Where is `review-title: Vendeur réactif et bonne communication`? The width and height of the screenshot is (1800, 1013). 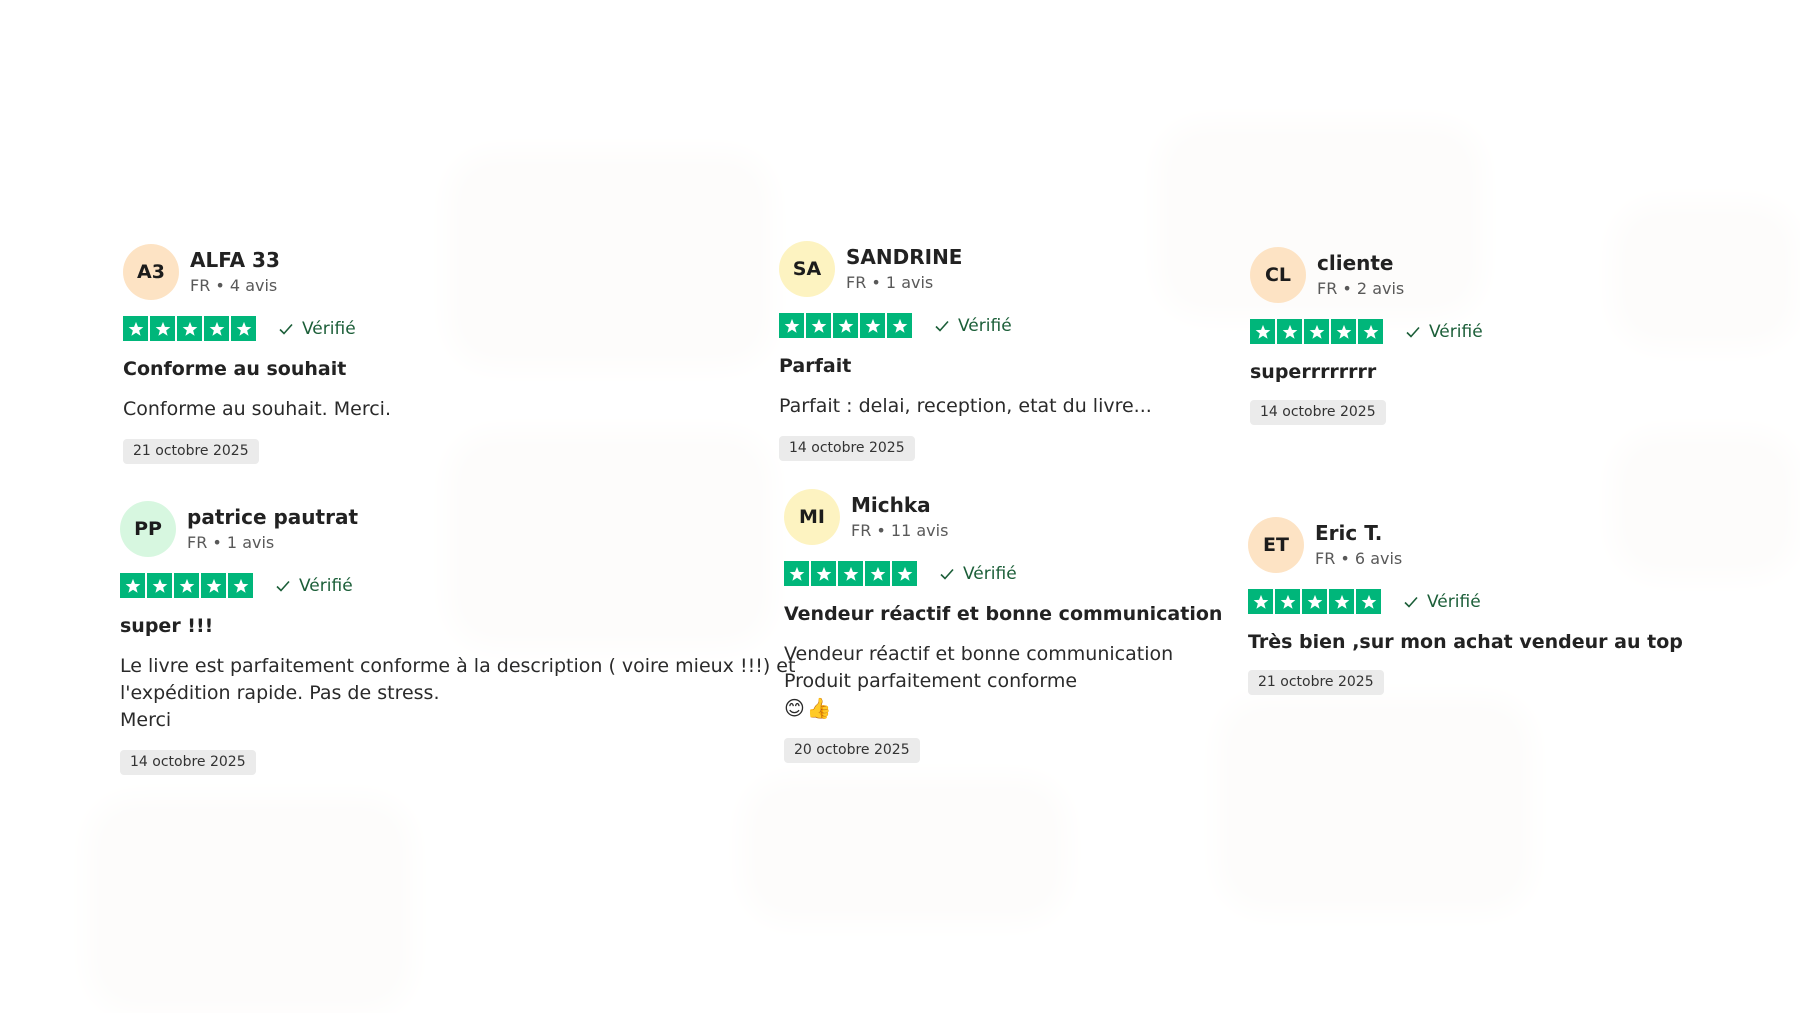
review-title: Vendeur réactif et bonne communication is located at coordinates (1003, 614).